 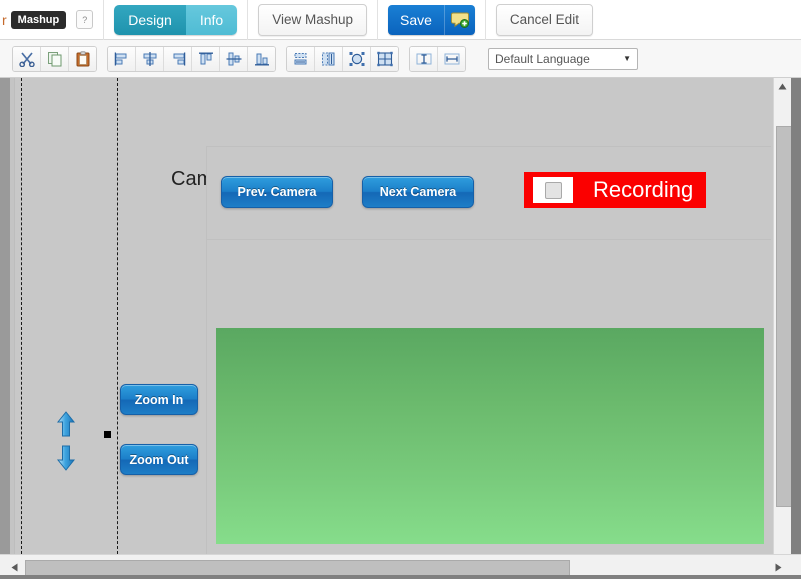 What do you see at coordinates (38, 19) in the screenshot?
I see `app-badge: Mashup` at bounding box center [38, 19].